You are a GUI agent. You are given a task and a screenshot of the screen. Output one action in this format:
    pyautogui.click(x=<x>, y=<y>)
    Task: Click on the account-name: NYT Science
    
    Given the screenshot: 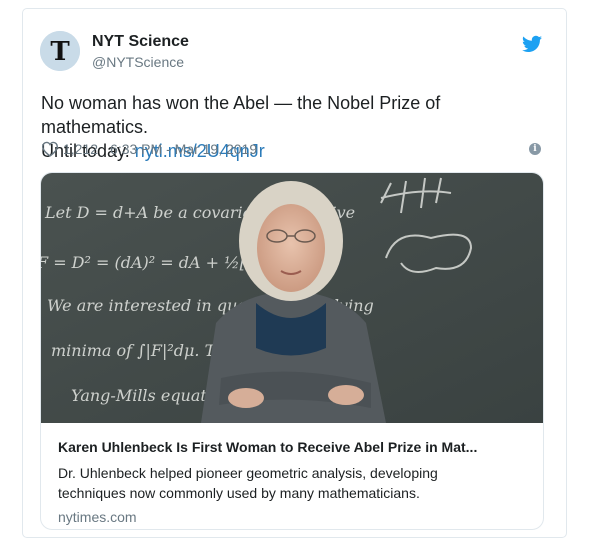 What is the action you would take?
    pyautogui.click(x=140, y=42)
    